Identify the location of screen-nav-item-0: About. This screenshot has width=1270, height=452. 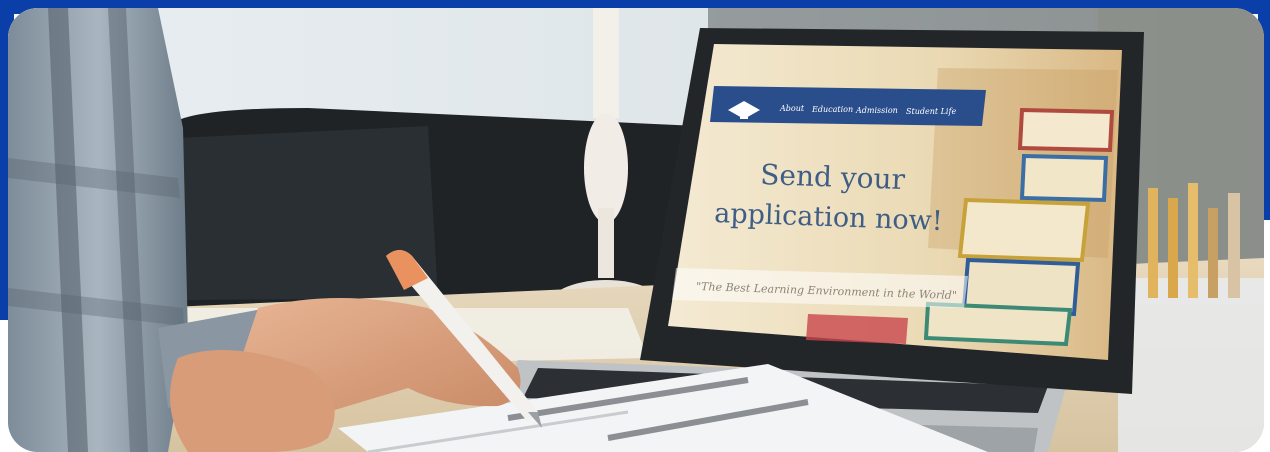
(792, 108).